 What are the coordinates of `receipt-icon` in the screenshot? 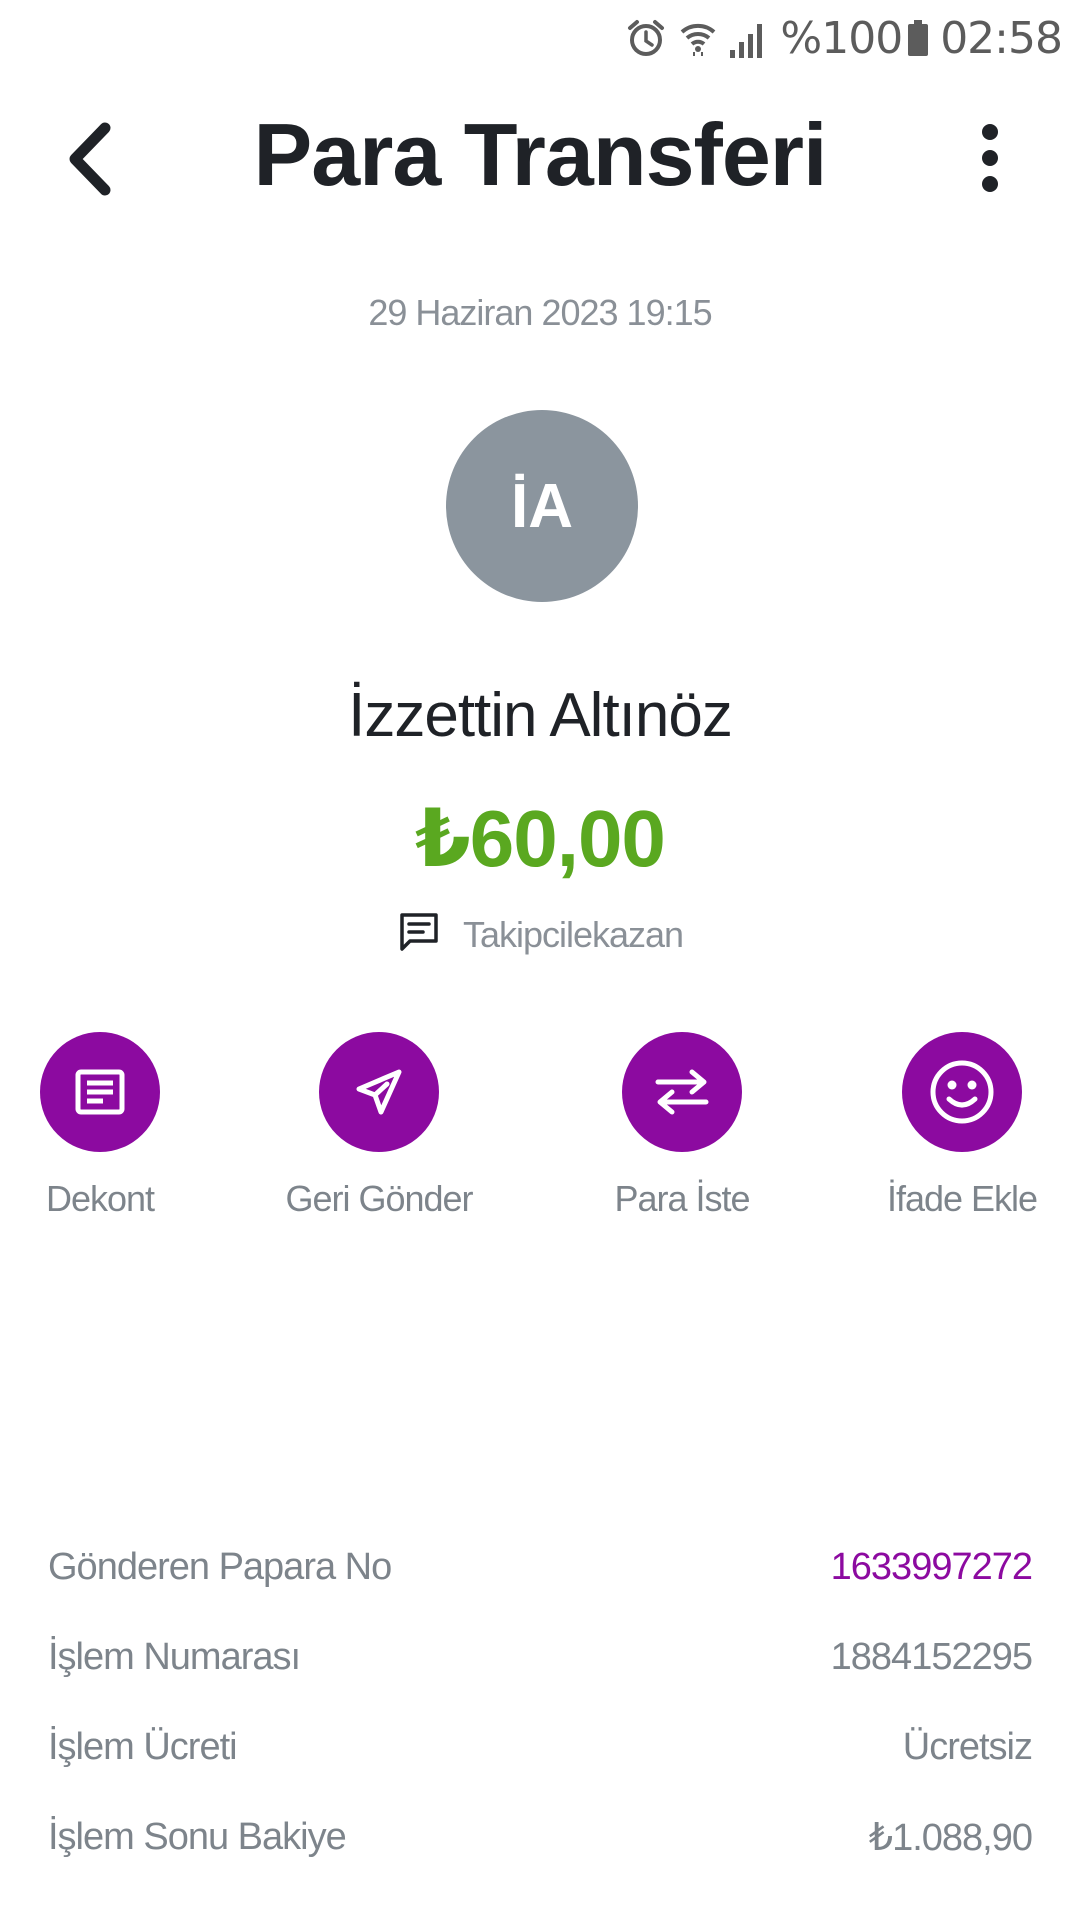 It's located at (100, 1092).